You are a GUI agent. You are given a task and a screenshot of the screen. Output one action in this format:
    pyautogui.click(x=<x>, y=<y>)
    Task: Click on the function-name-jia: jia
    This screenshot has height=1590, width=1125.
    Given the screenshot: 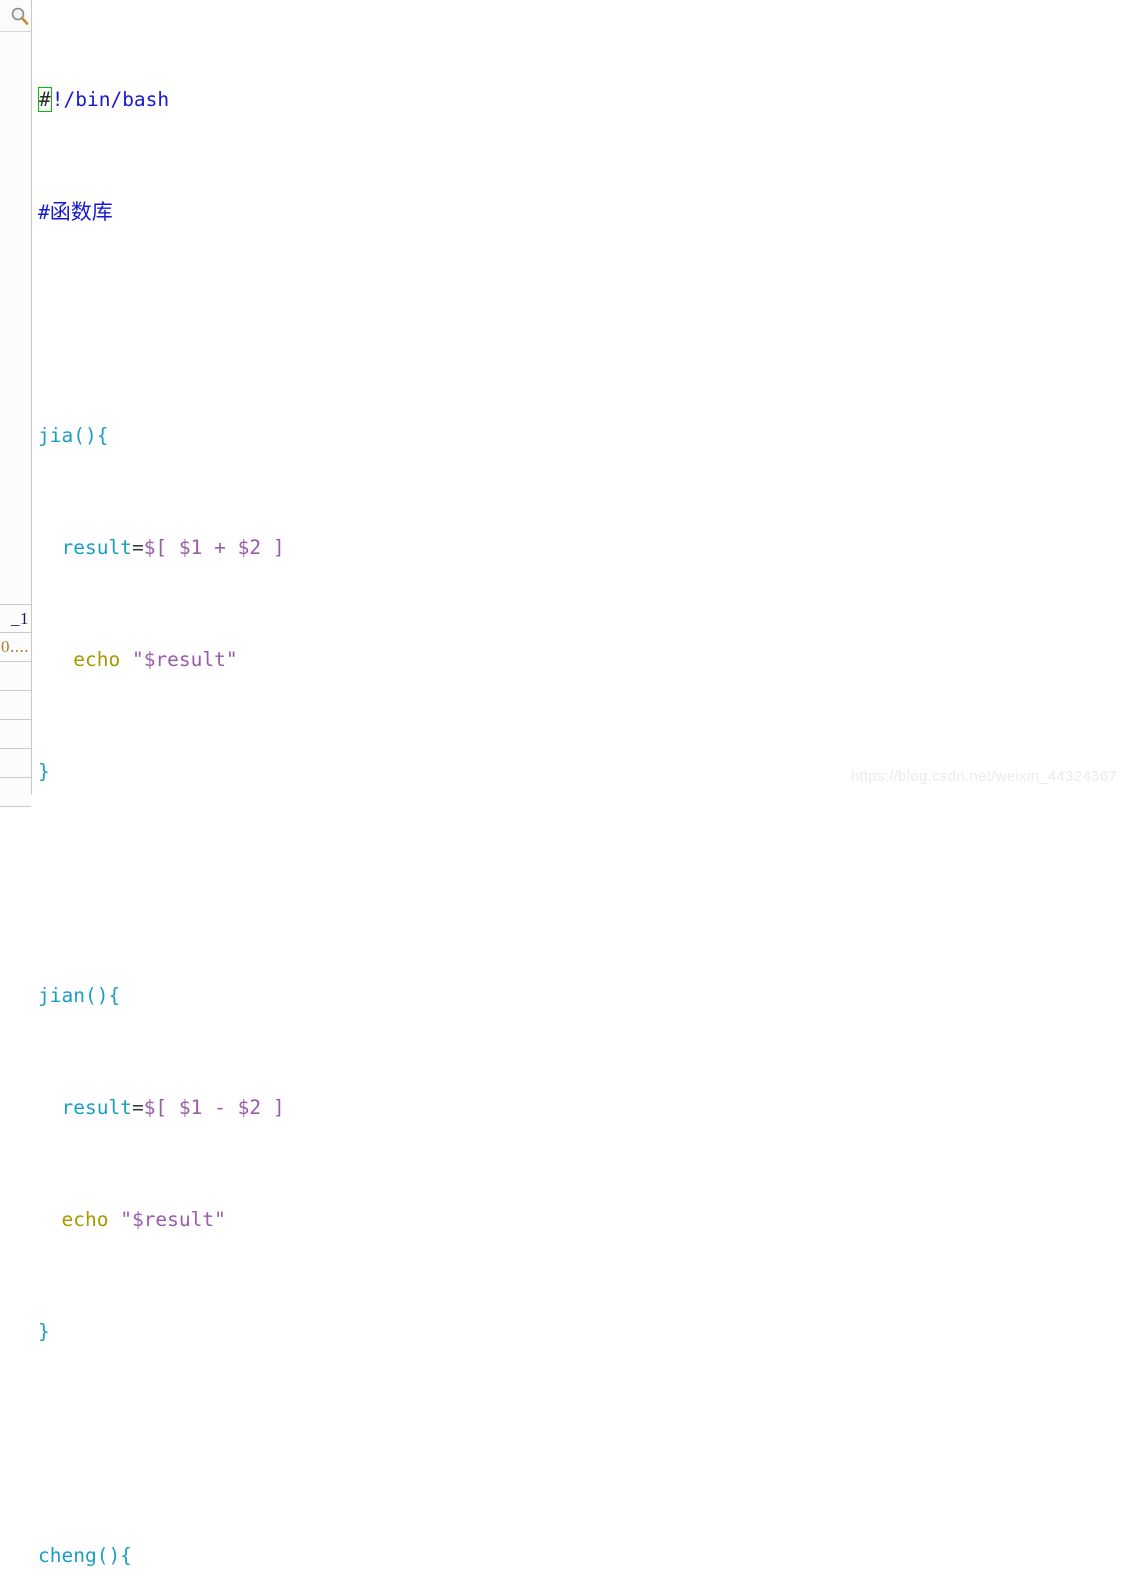 What is the action you would take?
    pyautogui.click(x=56, y=435)
    